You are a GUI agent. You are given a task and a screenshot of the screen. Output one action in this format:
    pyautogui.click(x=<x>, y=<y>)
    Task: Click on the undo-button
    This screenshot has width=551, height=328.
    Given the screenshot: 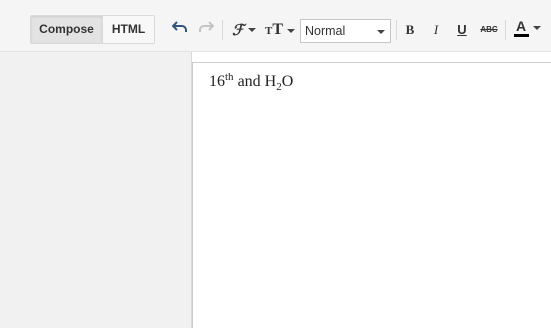 What is the action you would take?
    pyautogui.click(x=180, y=26)
    